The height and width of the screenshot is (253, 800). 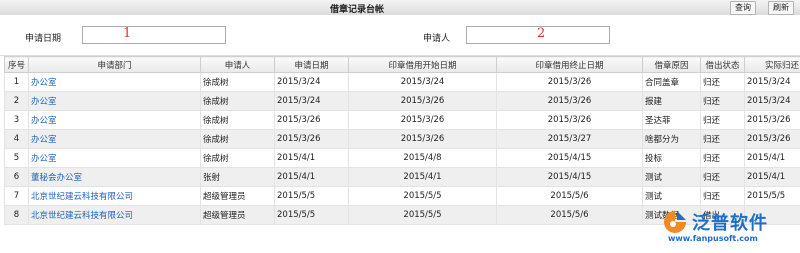 I want to click on row-number: 7, so click(x=16, y=196).